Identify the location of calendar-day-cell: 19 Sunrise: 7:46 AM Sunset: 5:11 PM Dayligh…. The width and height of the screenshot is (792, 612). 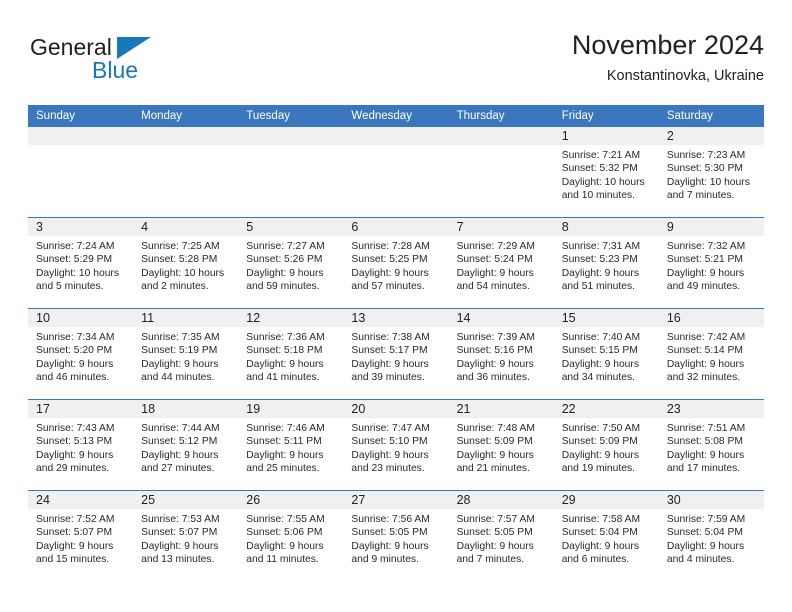
(291, 445).